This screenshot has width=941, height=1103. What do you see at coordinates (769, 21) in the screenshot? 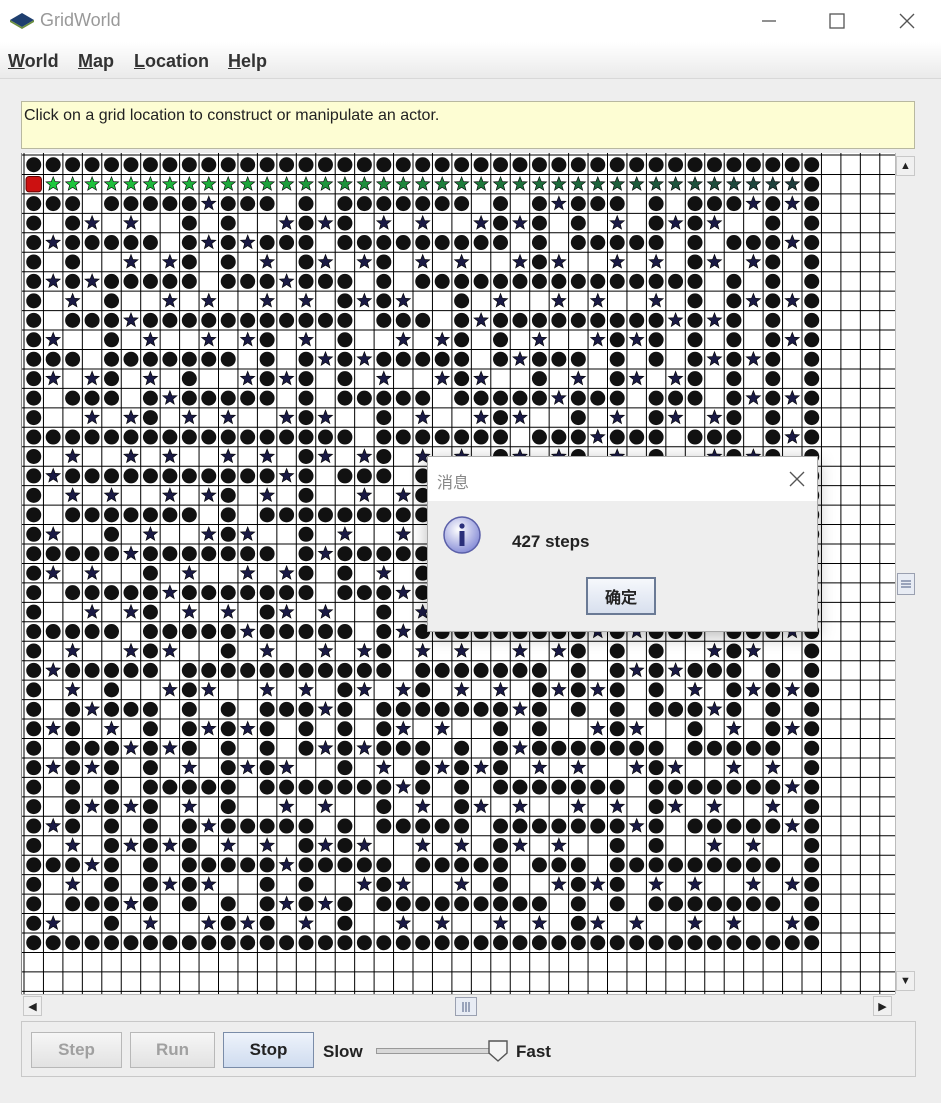
I see `minimize-button` at bounding box center [769, 21].